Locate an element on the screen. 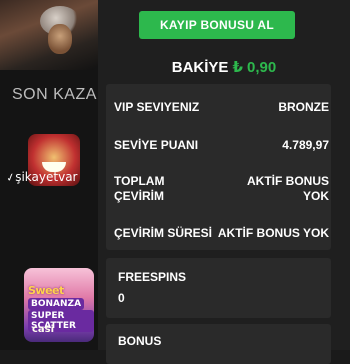 The width and height of the screenshot is (350, 364). turnover-period-label: ÇEVİRİM SÜRESİ is located at coordinates (163, 233).